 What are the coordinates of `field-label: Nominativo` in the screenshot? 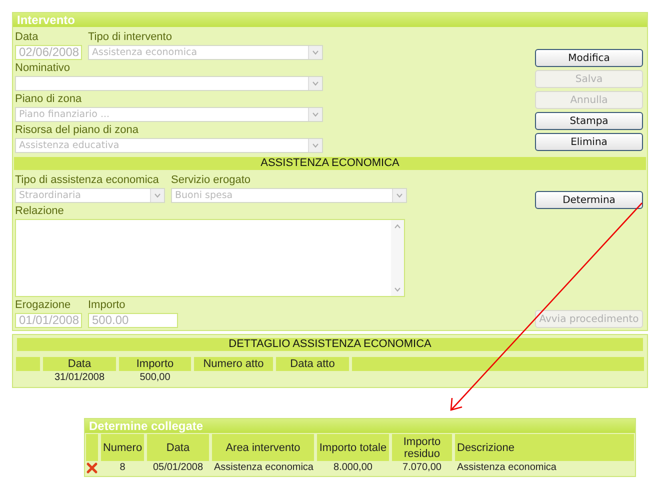 It's located at (43, 68).